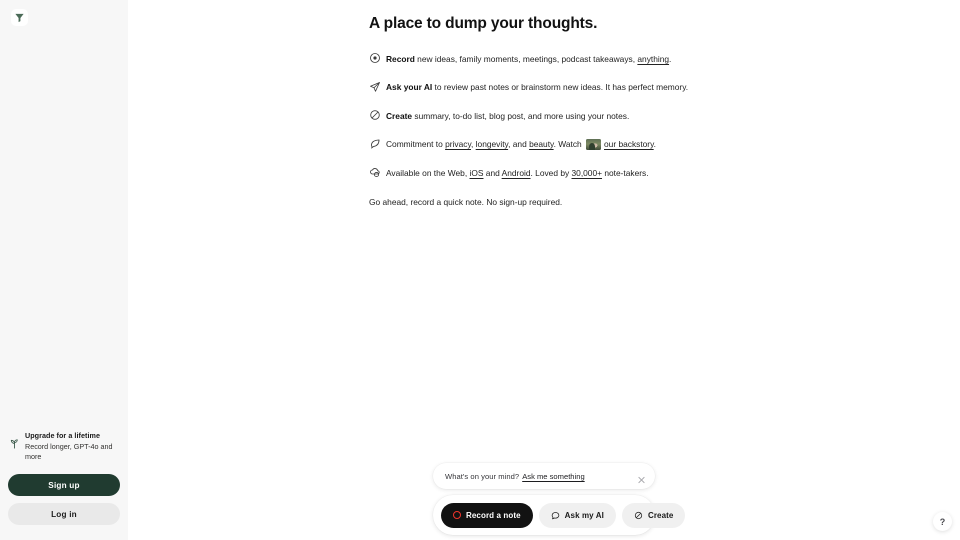 This screenshot has width=960, height=540. Describe the element at coordinates (551, 172) in the screenshot. I see `availability-middle: . Loved by` at that location.